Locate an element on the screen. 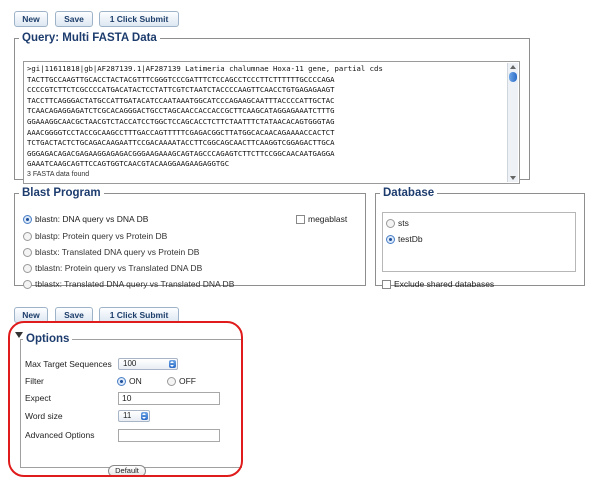  database-item-sts: sts is located at coordinates (397, 223).